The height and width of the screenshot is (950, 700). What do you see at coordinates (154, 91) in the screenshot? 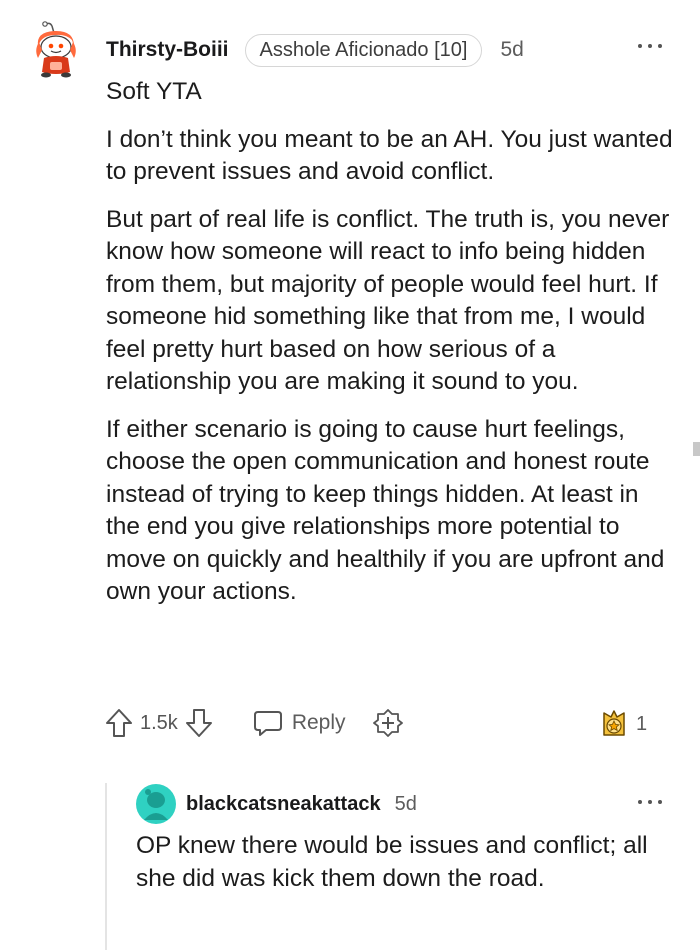
I see `comment-paragraph: Soft YTA` at bounding box center [154, 91].